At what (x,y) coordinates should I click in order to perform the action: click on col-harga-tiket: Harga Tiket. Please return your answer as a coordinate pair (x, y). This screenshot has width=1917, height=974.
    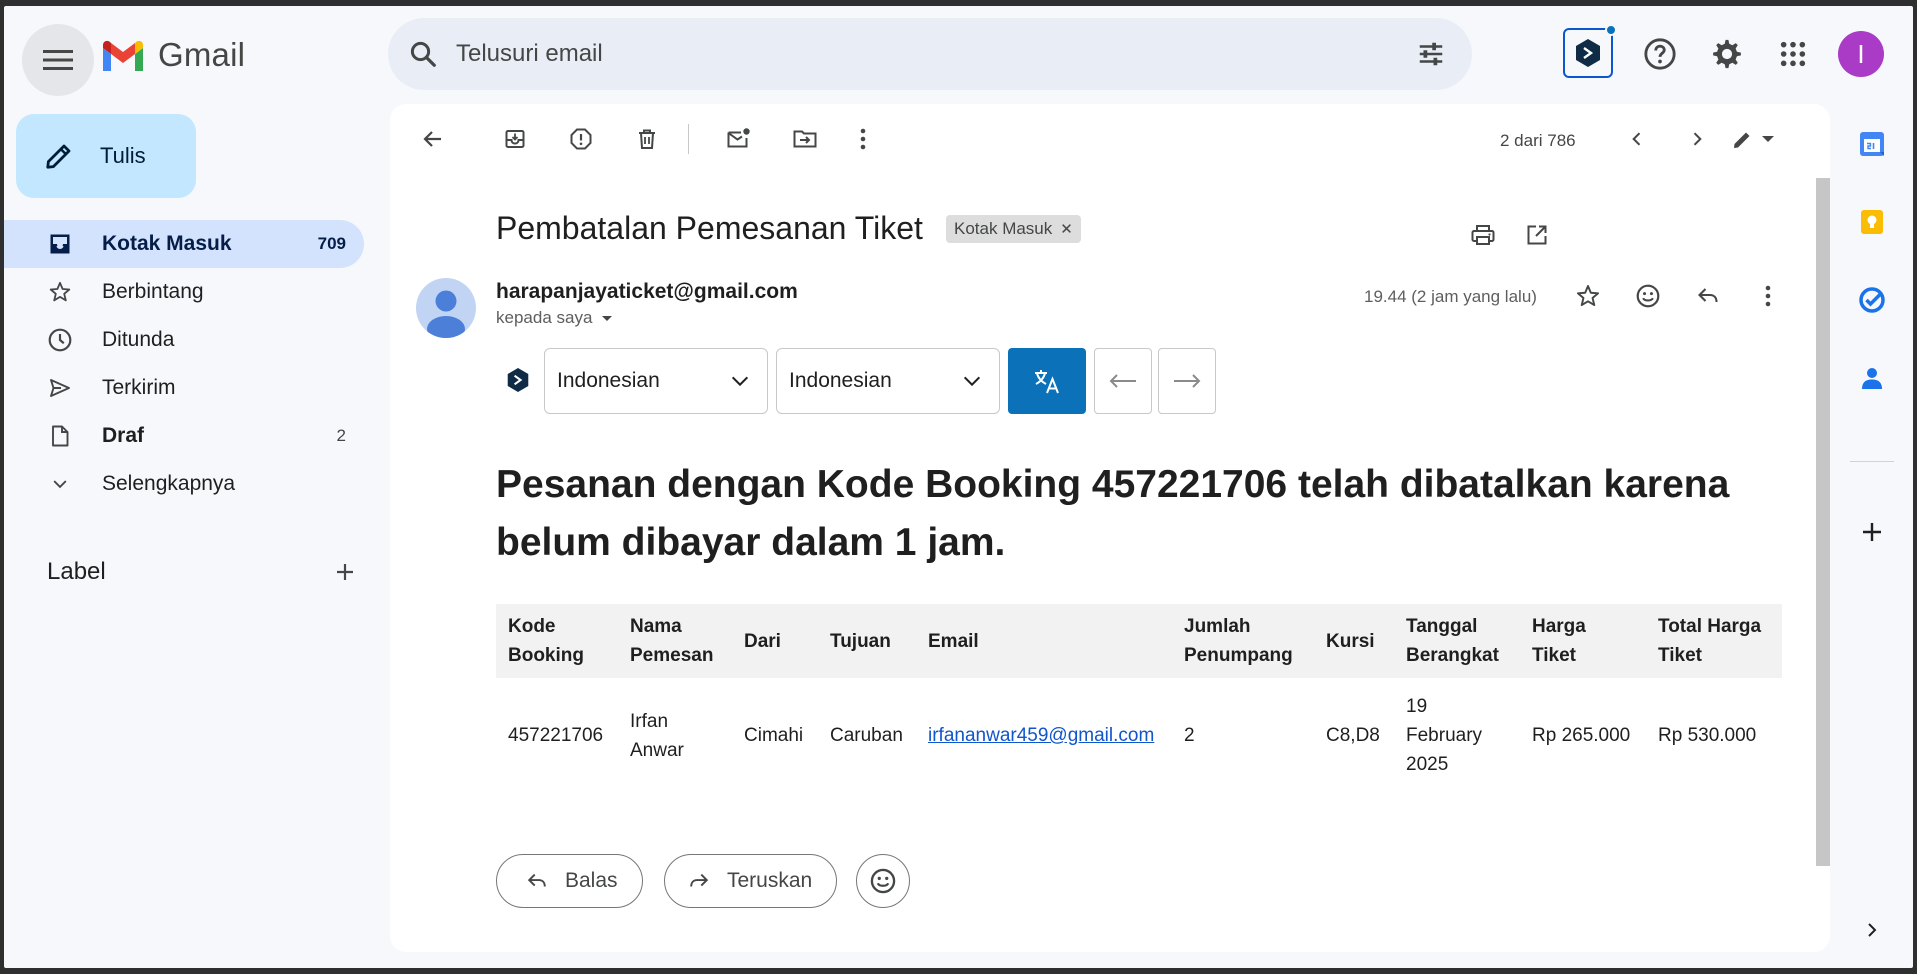
    Looking at the image, I should click on (1583, 641).